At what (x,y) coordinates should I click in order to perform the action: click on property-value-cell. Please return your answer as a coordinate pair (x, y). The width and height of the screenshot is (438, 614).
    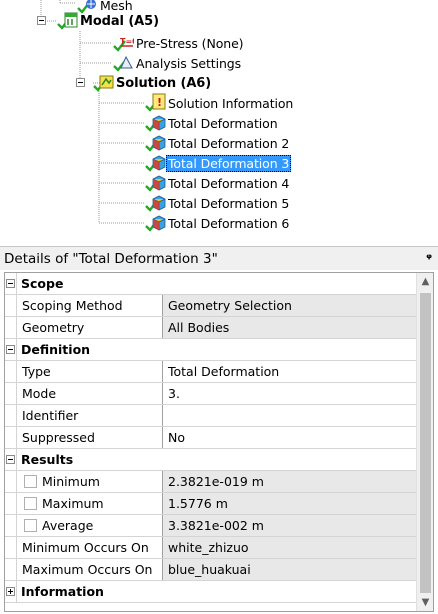
    Looking at the image, I should click on (290, 415).